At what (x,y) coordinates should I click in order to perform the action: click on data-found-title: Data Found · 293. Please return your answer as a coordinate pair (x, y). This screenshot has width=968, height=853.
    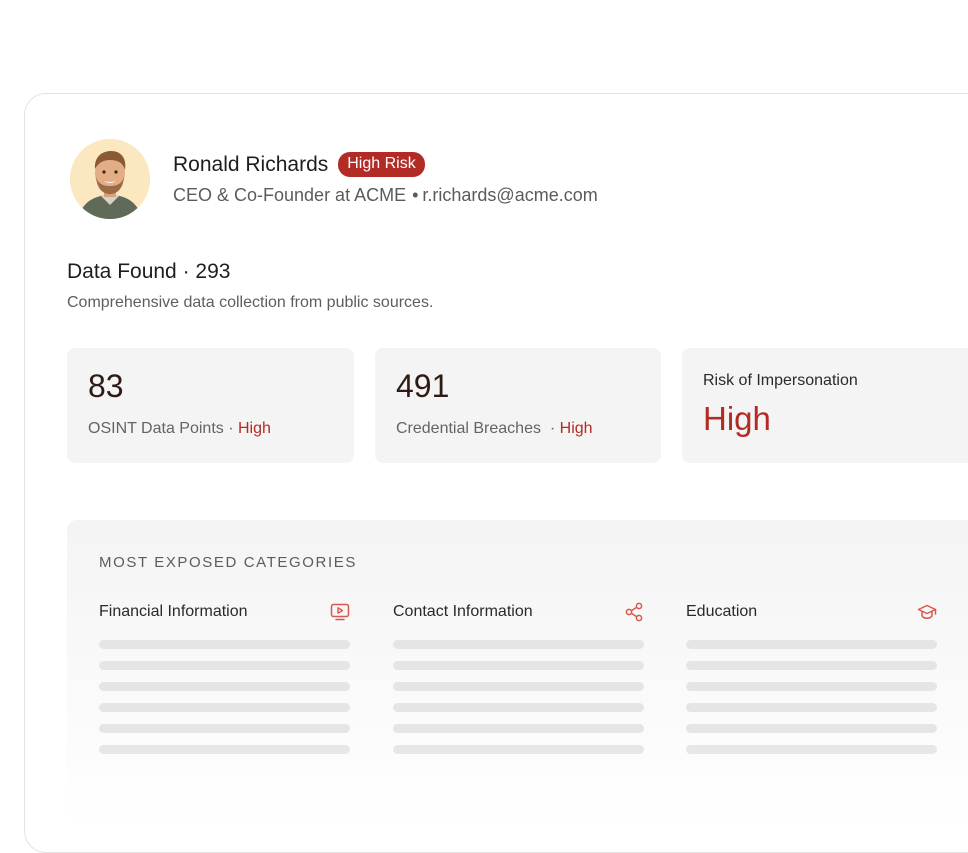
    Looking at the image, I should click on (149, 271).